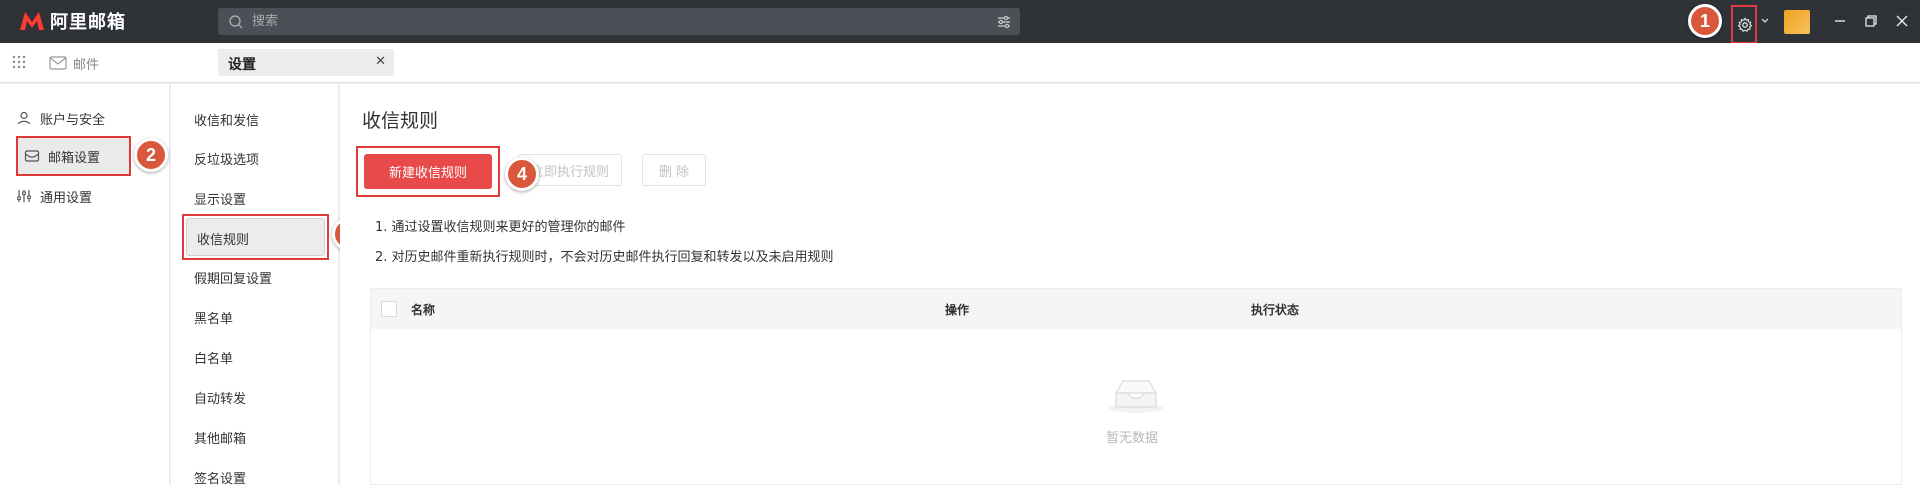  What do you see at coordinates (389, 309) in the screenshot?
I see `select-all-checkbox` at bounding box center [389, 309].